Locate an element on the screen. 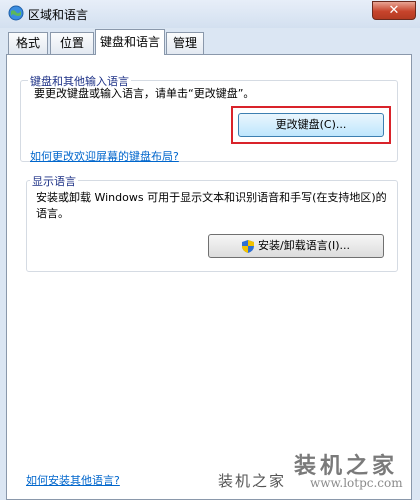 The image size is (420, 500). install-other-languages-link: 如何安装其他语言? is located at coordinates (73, 480).